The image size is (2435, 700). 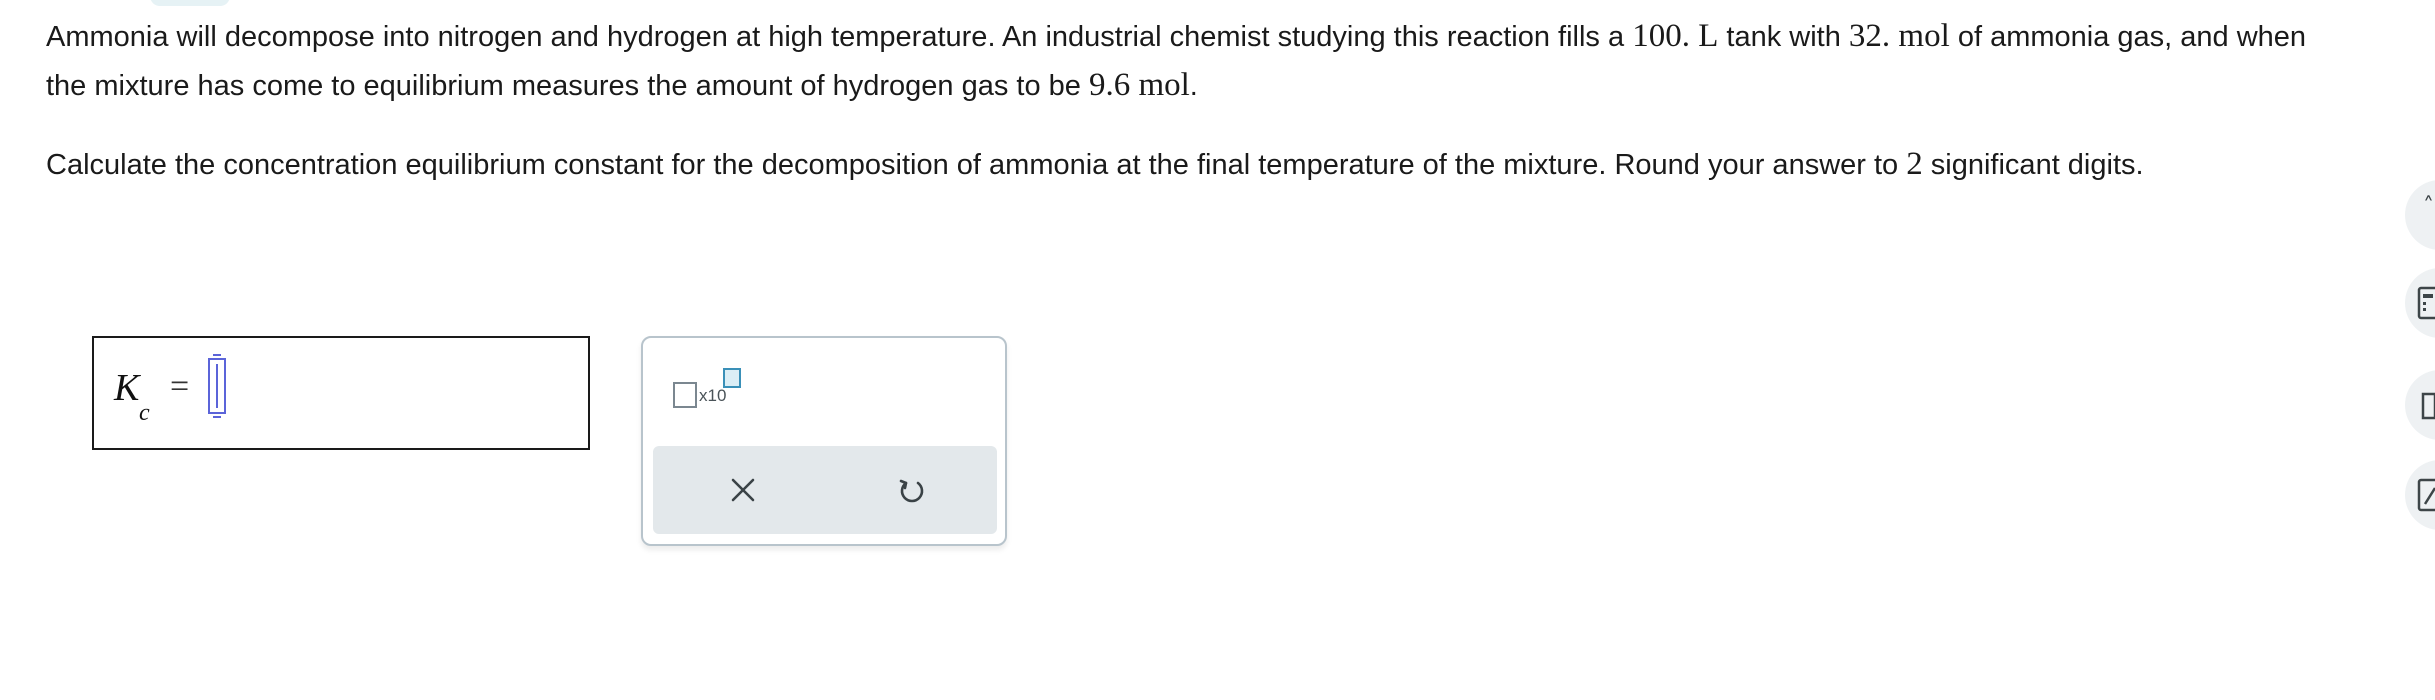 What do you see at coordinates (1914, 164) in the screenshot?
I see `significant-digits: 2` at bounding box center [1914, 164].